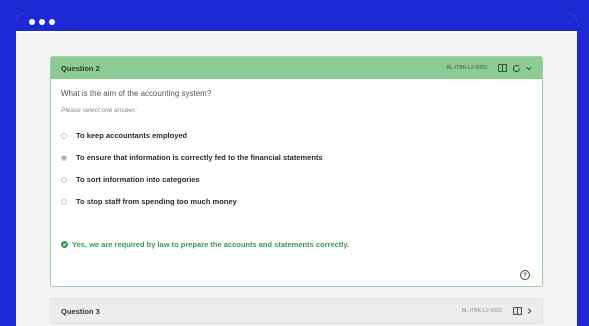 Image resolution: width=589 pixels, height=326 pixels. Describe the element at coordinates (99, 110) in the screenshot. I see `answer-instruction: Please select one answer:` at that location.